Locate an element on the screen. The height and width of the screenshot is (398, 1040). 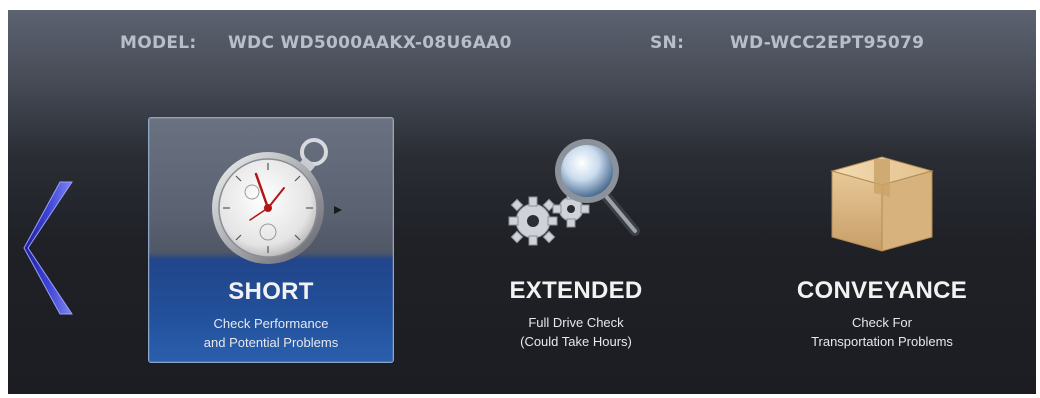
test-description-line: Check For is located at coordinates (882, 322).